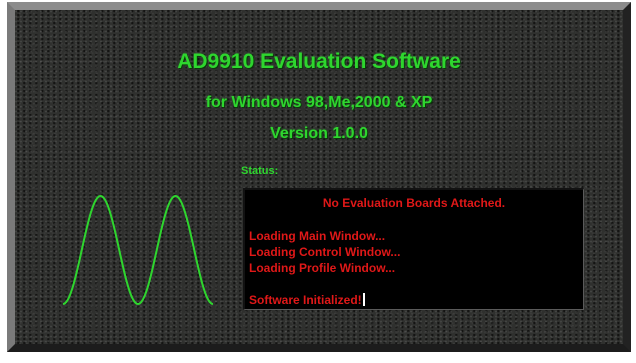 This screenshot has width=636, height=363. Describe the element at coordinates (363, 299) in the screenshot. I see `text-caret` at that location.